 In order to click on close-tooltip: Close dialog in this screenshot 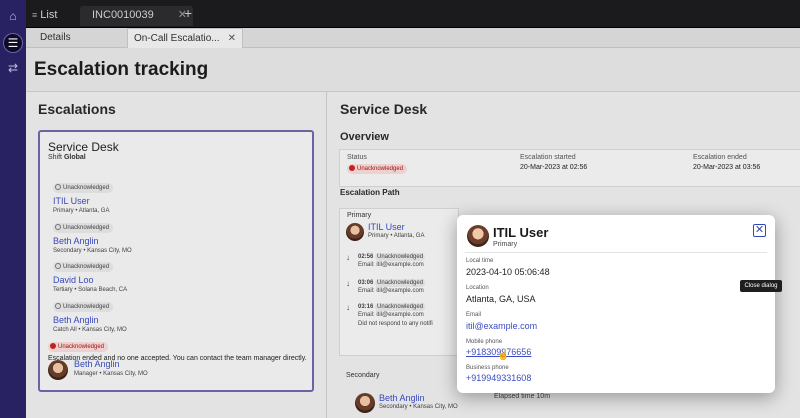, I will do `click(761, 286)`.